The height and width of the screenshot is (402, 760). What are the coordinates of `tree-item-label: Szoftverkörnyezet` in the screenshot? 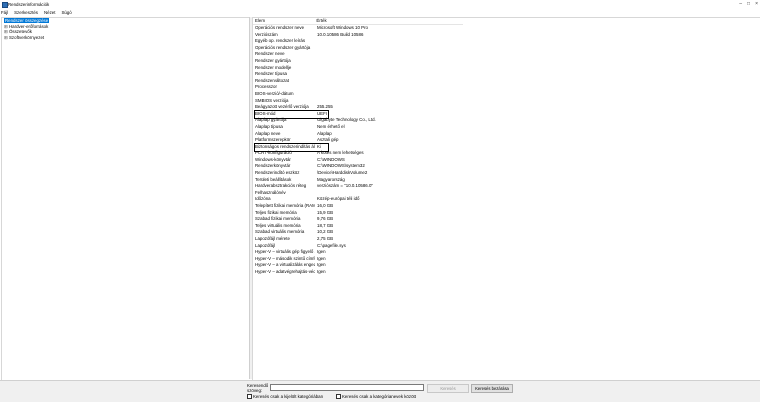 It's located at (27, 37).